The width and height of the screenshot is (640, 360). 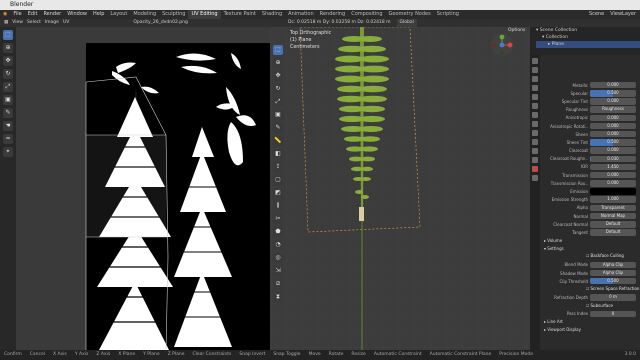 I want to click on relax-tool-icon: ≈, so click(x=8, y=139).